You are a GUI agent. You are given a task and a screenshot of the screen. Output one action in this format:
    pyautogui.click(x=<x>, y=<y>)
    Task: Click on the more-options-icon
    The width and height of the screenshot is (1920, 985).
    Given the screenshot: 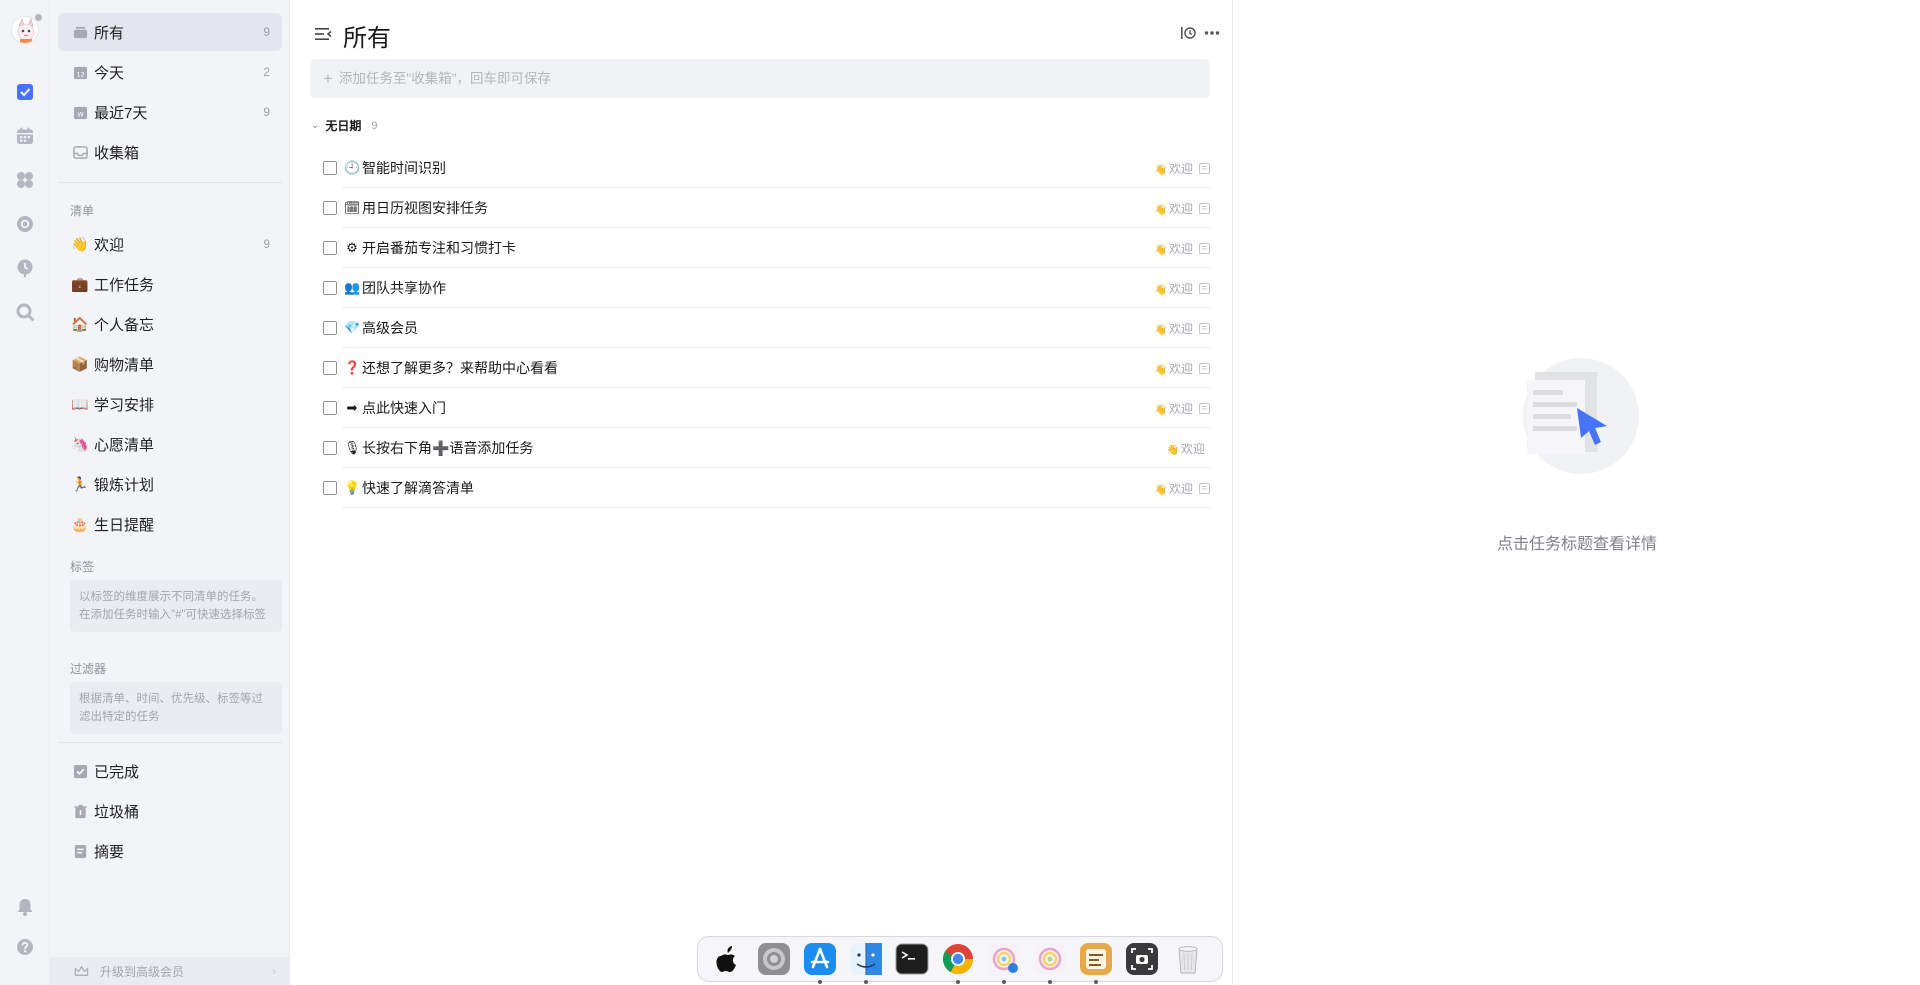 What is the action you would take?
    pyautogui.click(x=1212, y=33)
    